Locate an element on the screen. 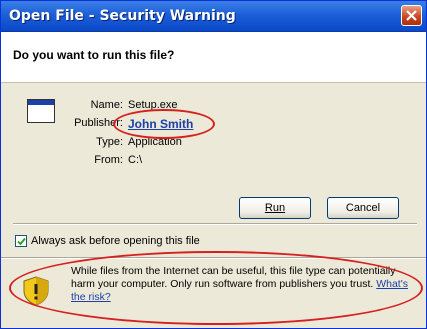  close-button is located at coordinates (411, 15).